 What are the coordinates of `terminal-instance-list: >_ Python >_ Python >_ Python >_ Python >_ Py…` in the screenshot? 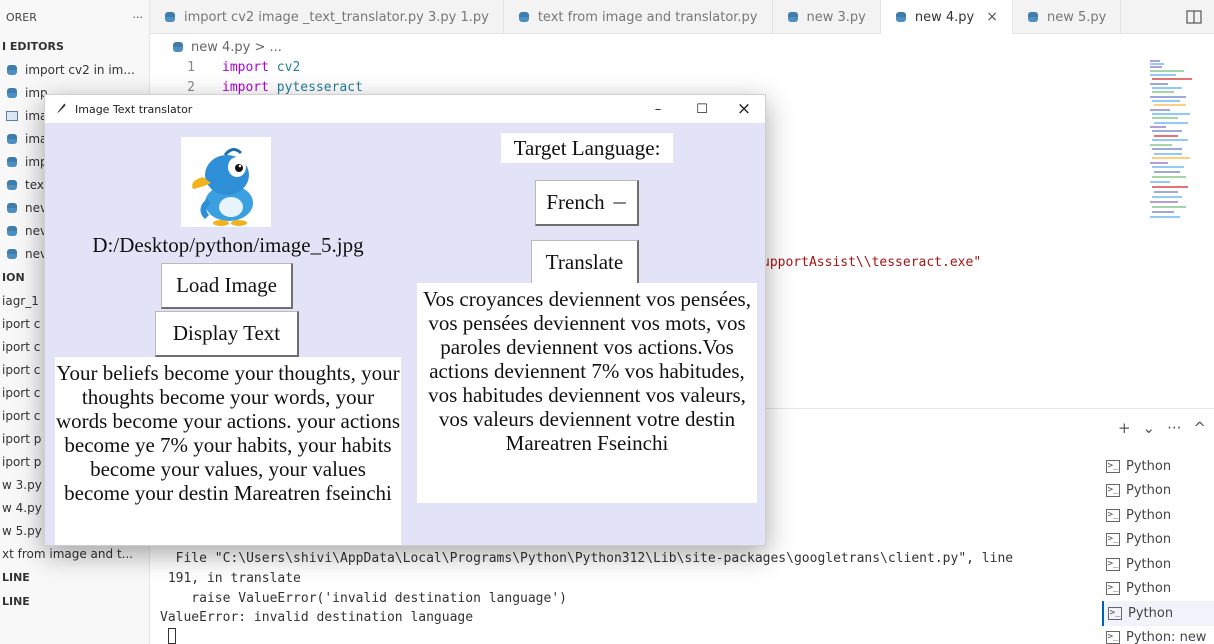 It's located at (1158, 549).